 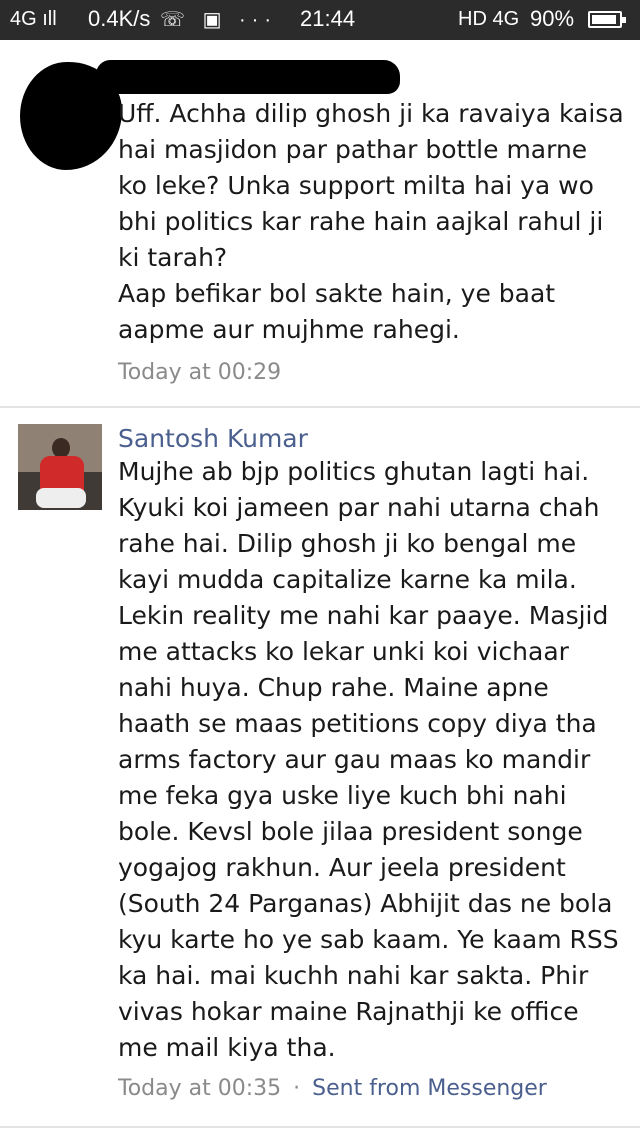 What do you see at coordinates (33, 19) in the screenshot?
I see `network-signal-icon: 4G ıll` at bounding box center [33, 19].